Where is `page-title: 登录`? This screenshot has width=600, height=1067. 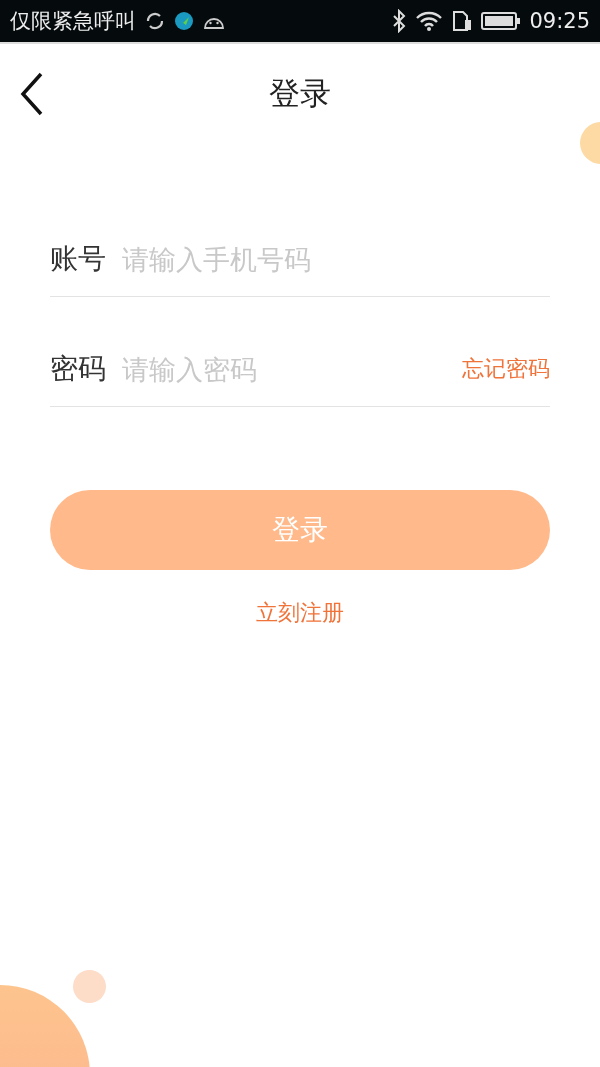
page-title: 登录 is located at coordinates (300, 93).